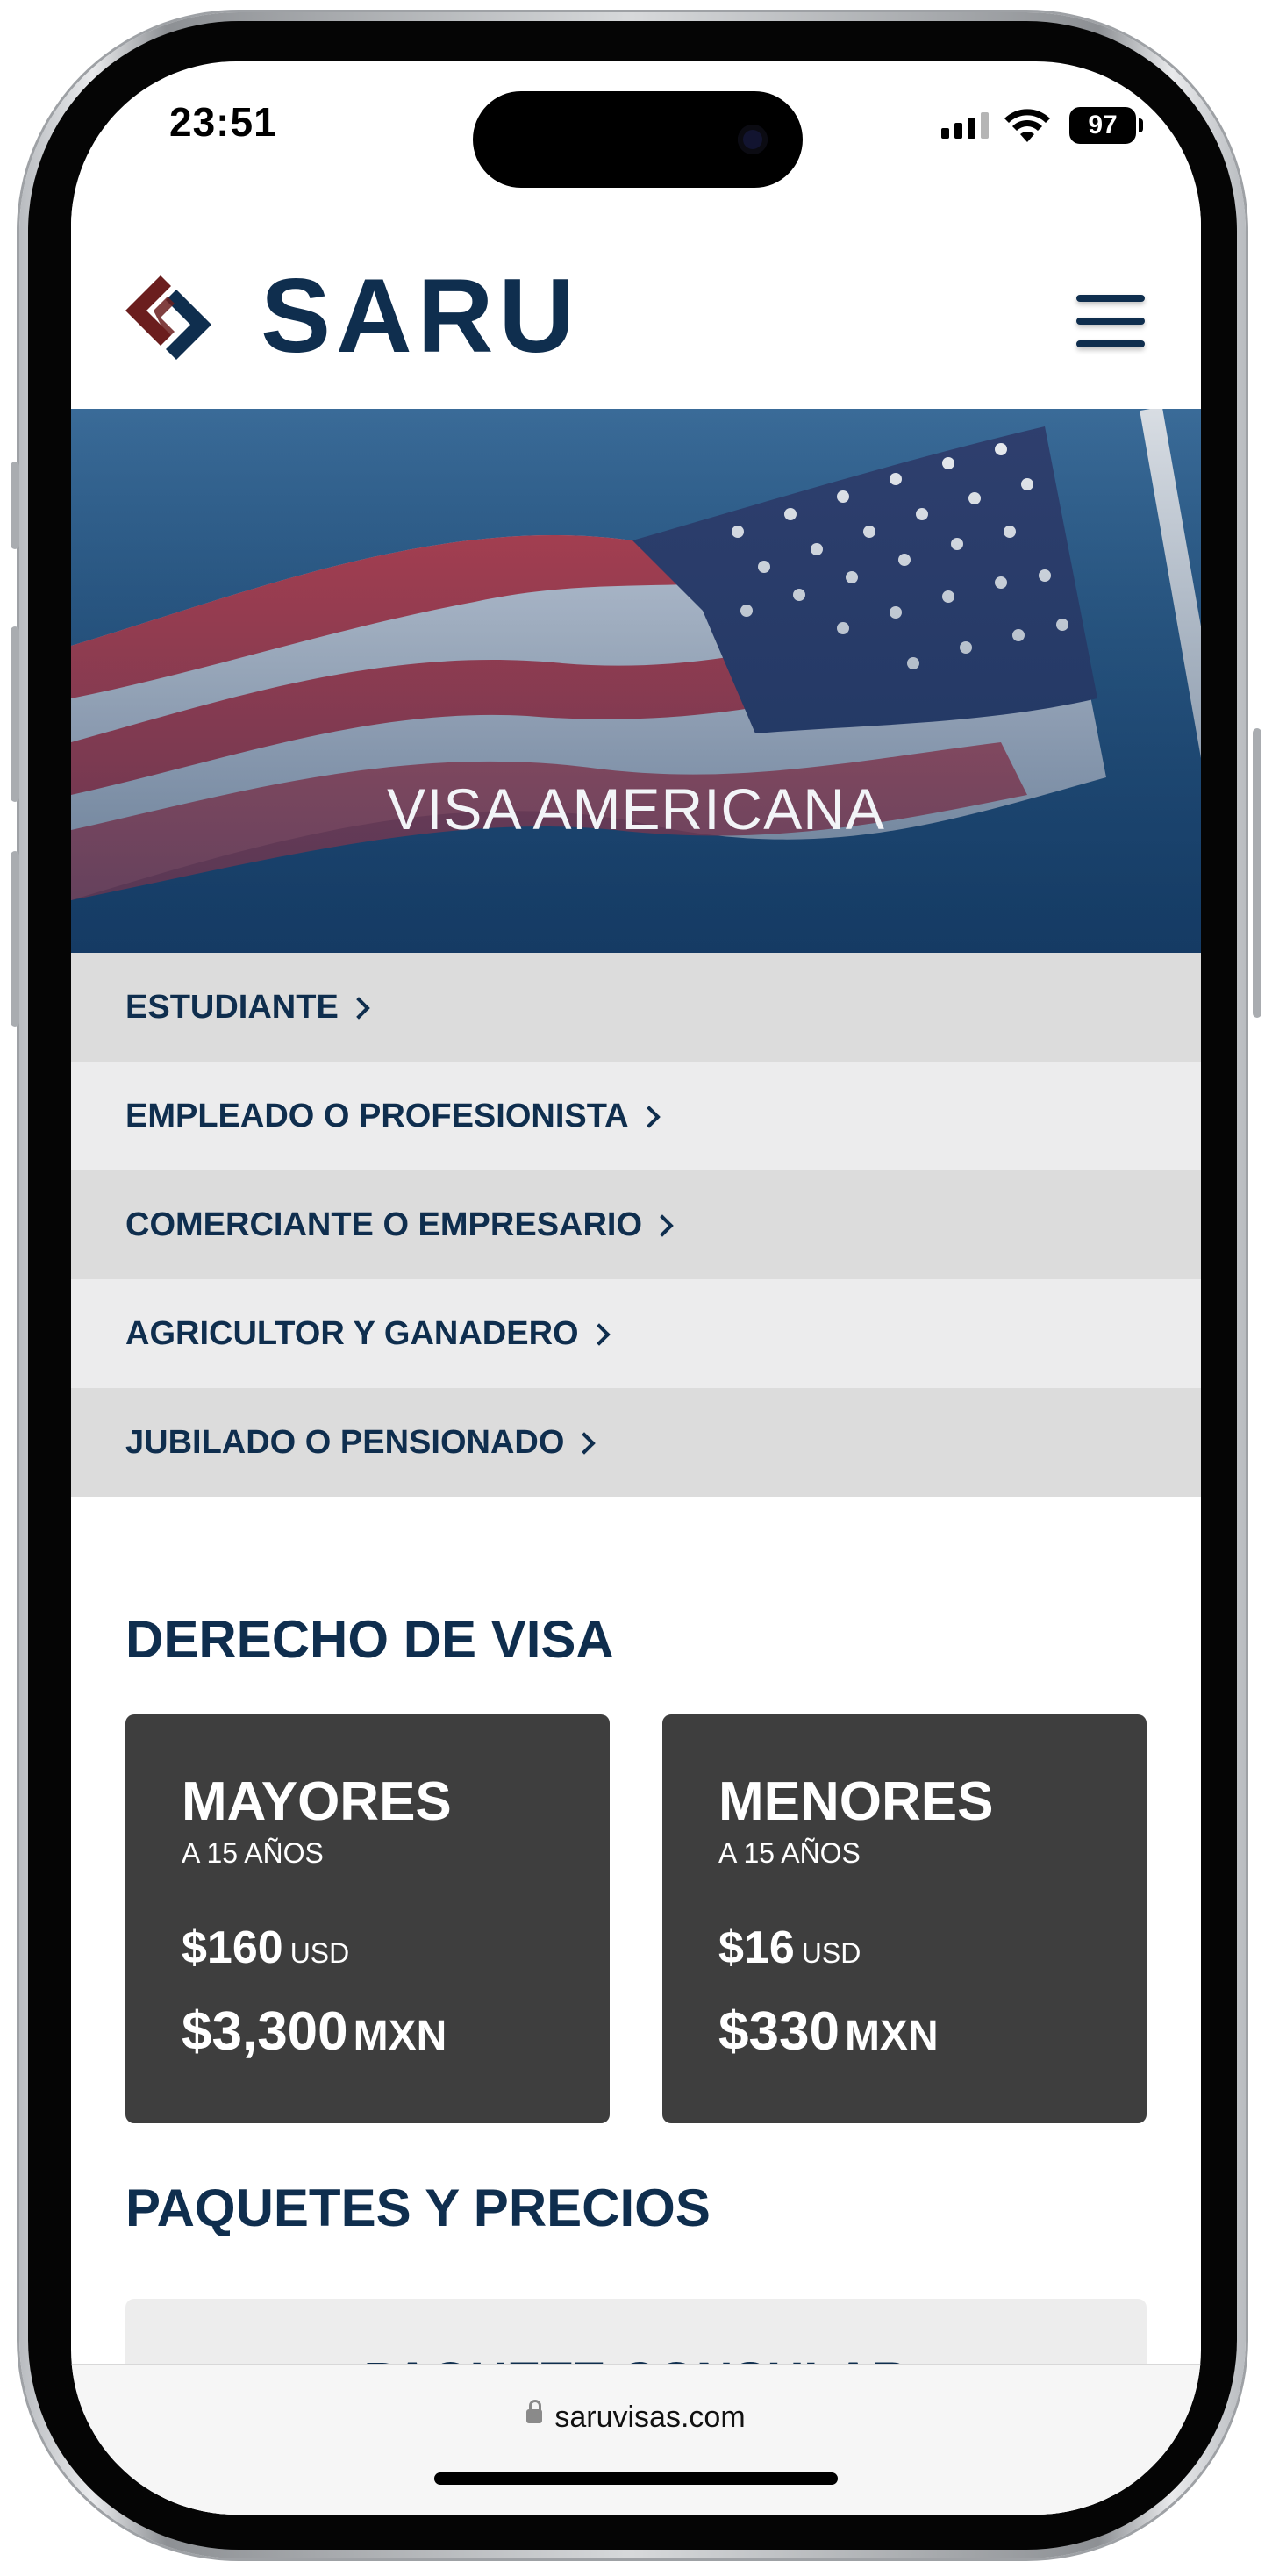 This screenshot has height=2576, width=1272. Describe the element at coordinates (317, 1801) in the screenshot. I see `card-title: MAYORES` at that location.